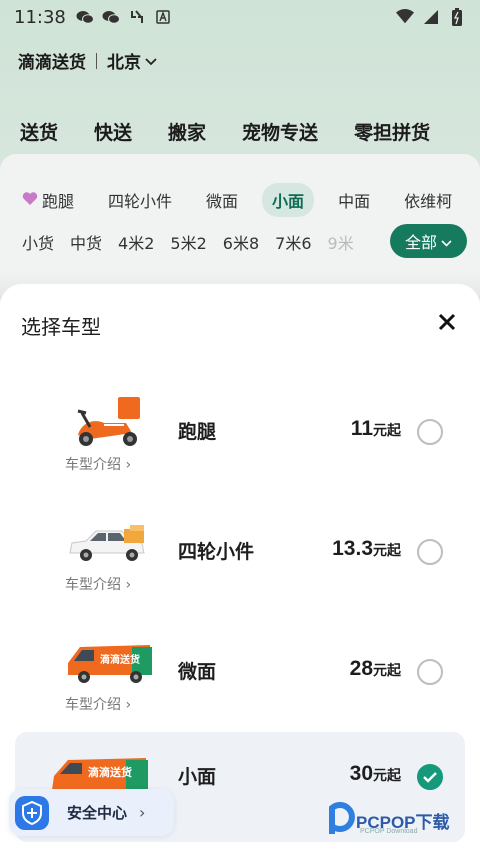  I want to click on city-selector: 北京, so click(132, 60).